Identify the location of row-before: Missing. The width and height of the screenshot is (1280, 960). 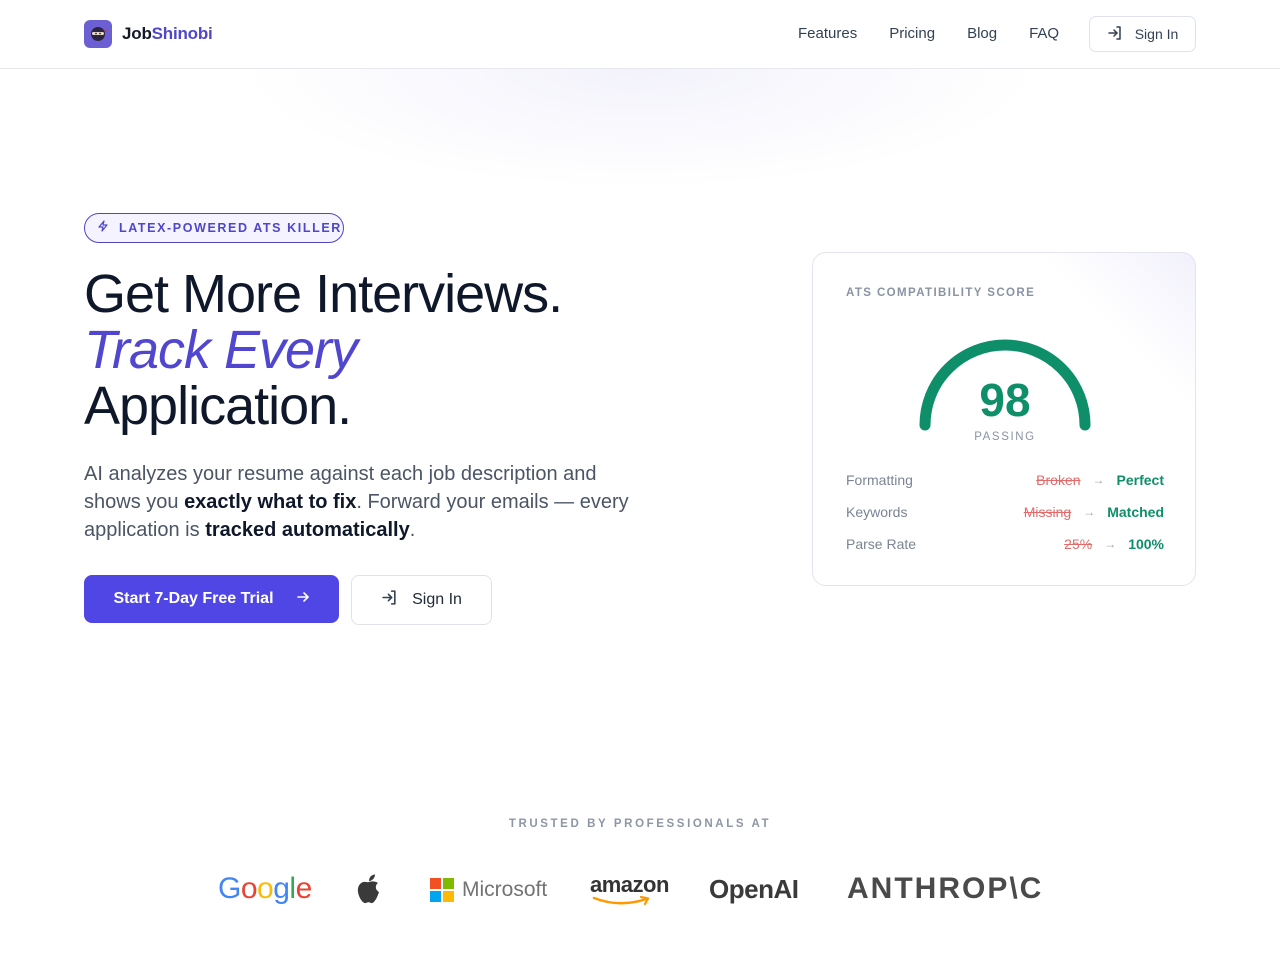
(1047, 512).